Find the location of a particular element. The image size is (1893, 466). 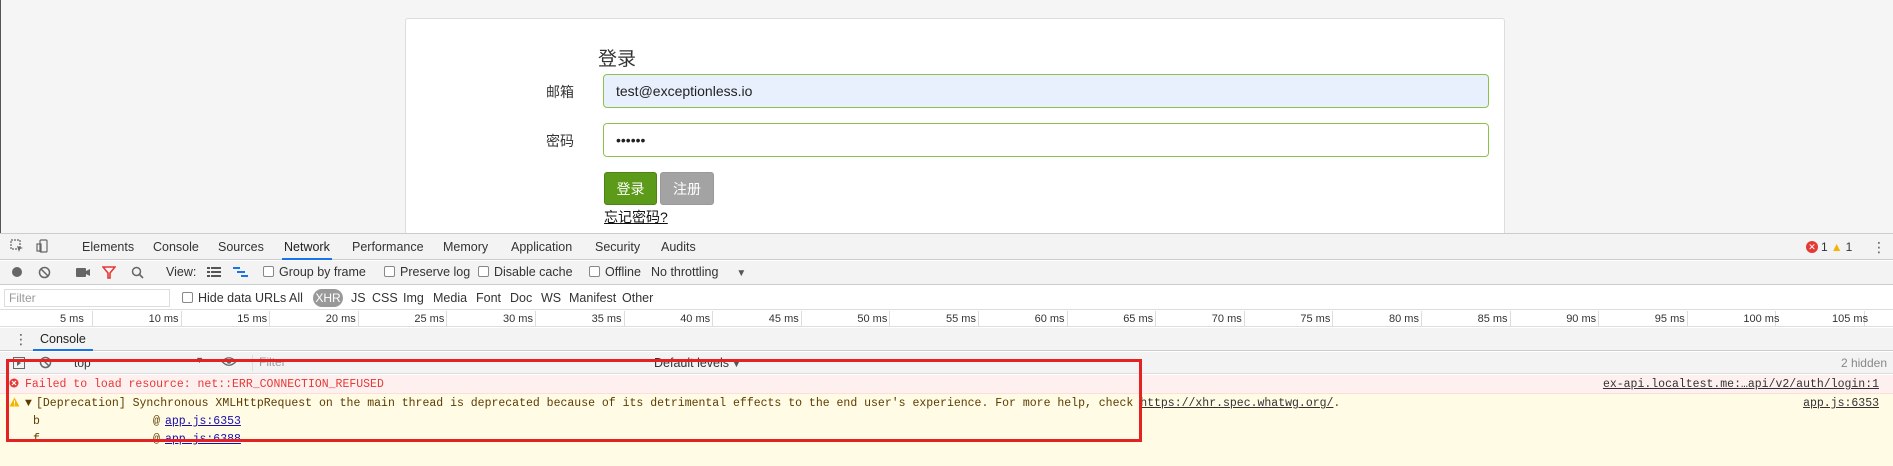

hide-data-urls-label: Hide data URLs is located at coordinates (242, 298).